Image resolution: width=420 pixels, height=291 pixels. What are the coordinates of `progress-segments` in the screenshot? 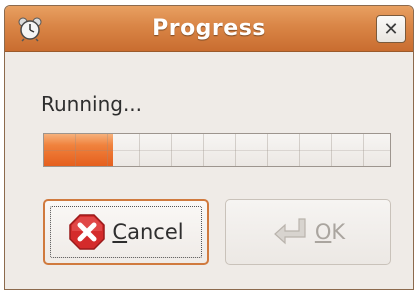 It's located at (217, 150).